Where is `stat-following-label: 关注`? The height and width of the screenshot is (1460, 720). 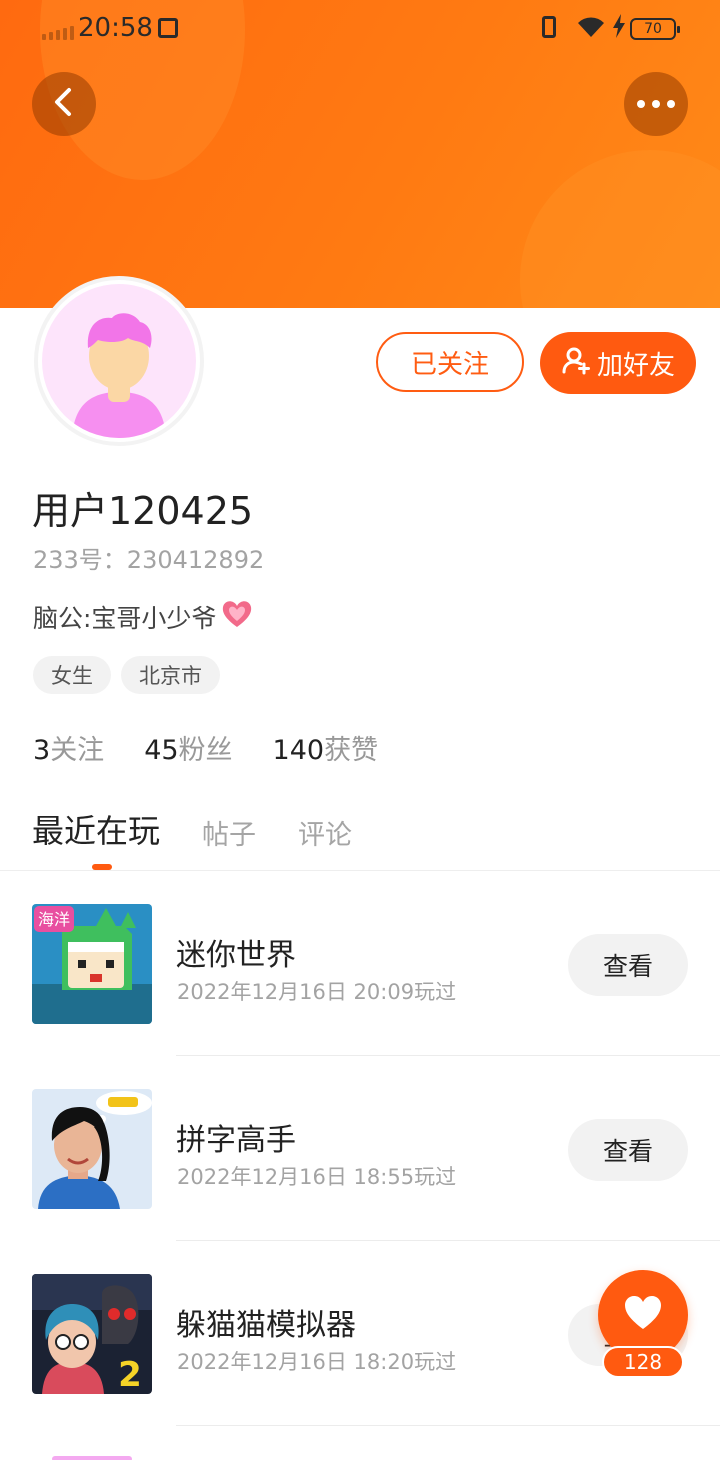
stat-following-label: 关注 is located at coordinates (77, 750).